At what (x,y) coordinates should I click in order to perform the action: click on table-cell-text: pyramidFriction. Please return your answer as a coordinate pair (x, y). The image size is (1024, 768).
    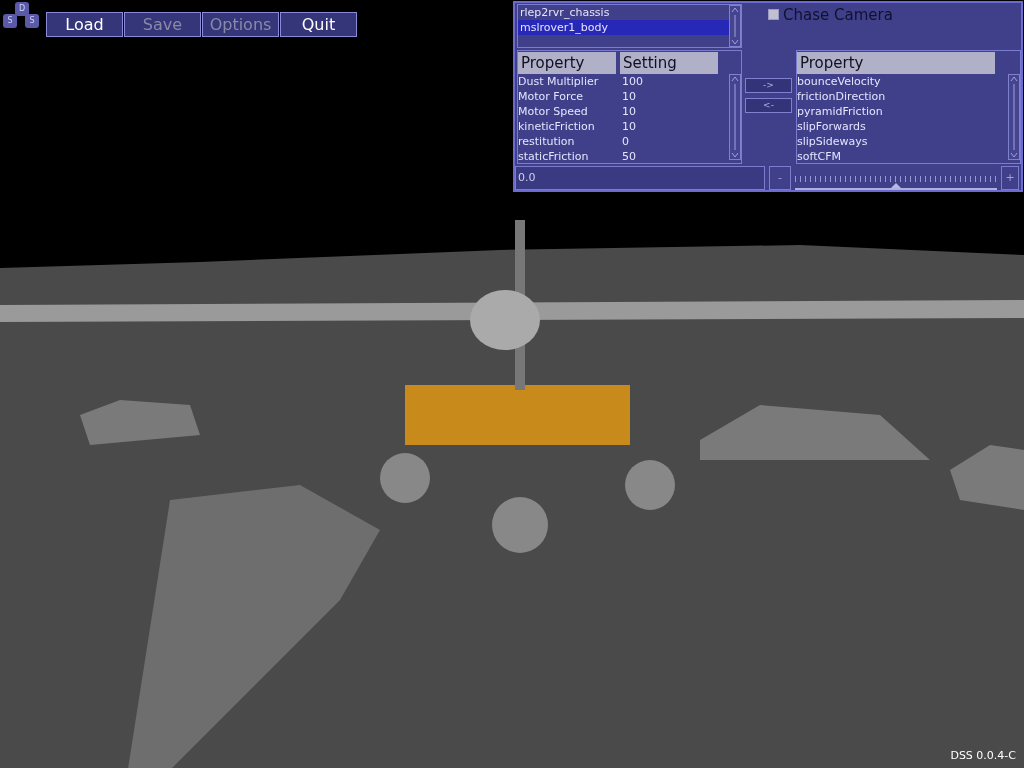
    Looking at the image, I should click on (840, 111).